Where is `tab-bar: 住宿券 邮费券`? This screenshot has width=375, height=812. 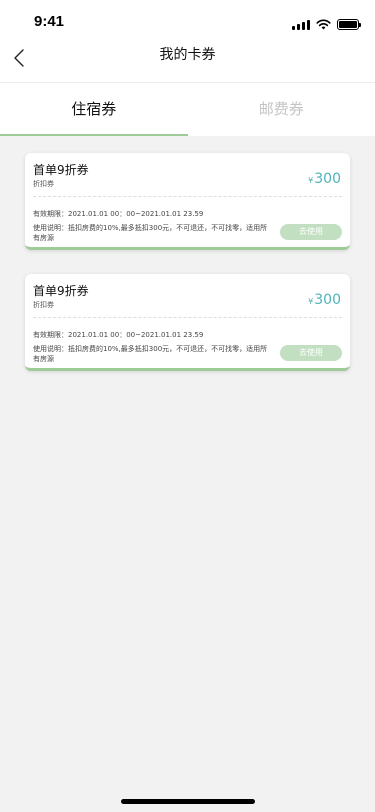
tab-bar: 住宿券 邮费券 is located at coordinates (187, 109).